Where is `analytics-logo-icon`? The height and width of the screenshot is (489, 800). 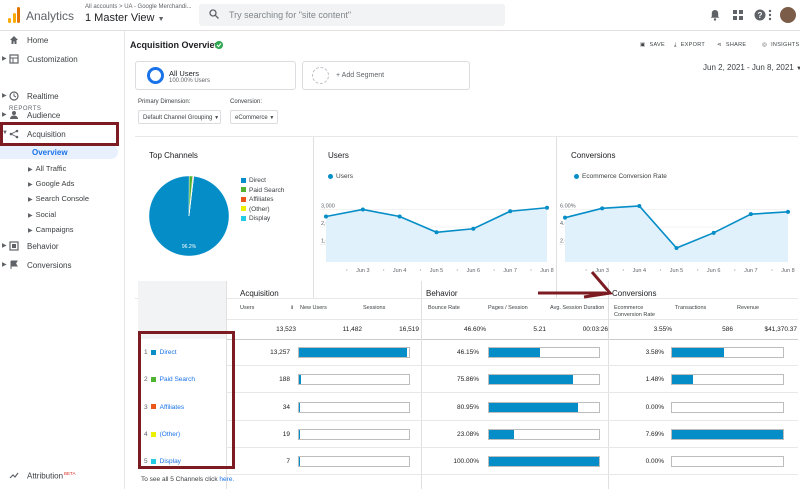 analytics-logo-icon is located at coordinates (14, 15).